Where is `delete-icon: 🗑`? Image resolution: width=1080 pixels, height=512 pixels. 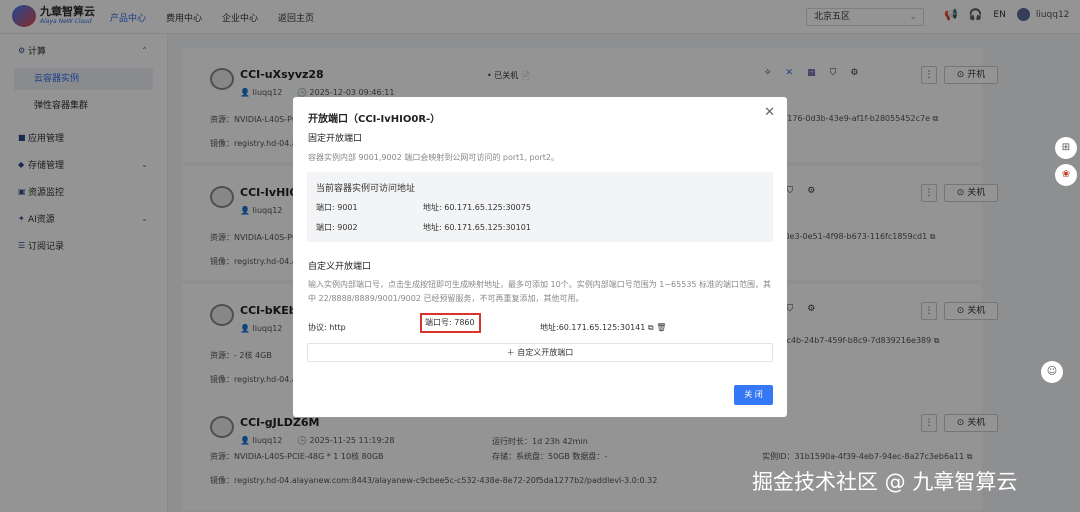 delete-icon: 🗑 is located at coordinates (661, 327).